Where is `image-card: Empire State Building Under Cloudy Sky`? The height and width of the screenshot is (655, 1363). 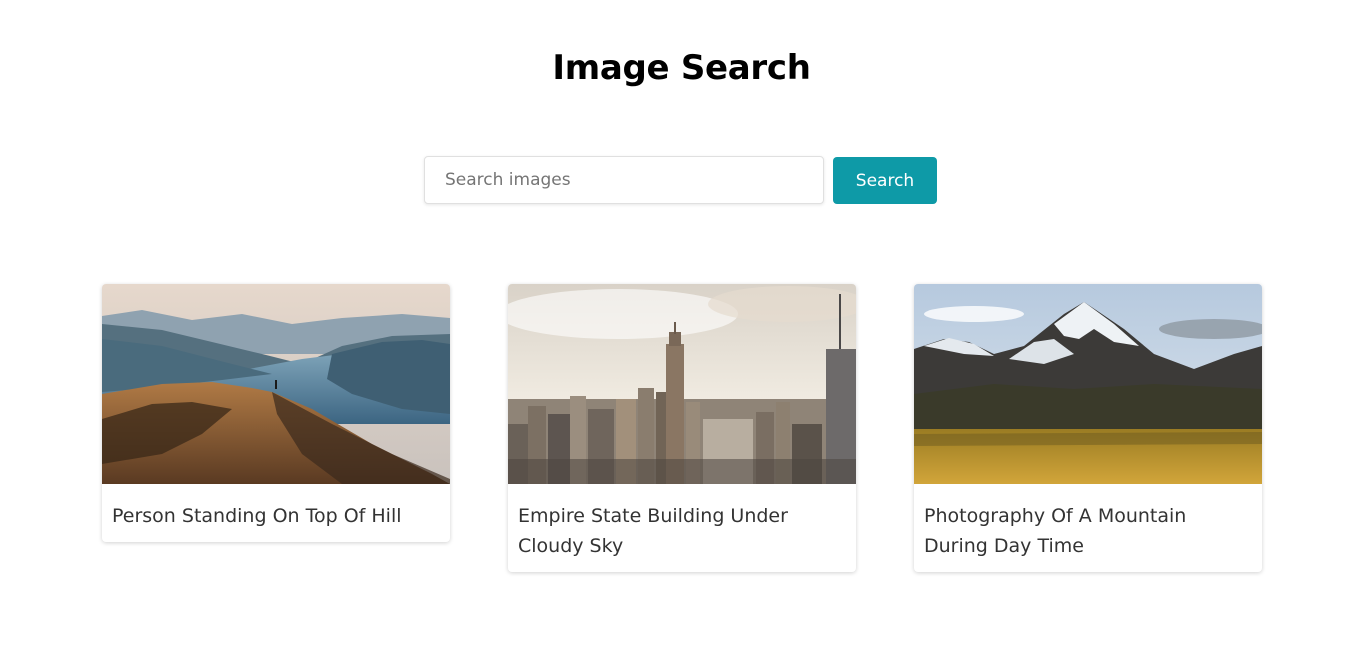
image-card: Empire State Building Under Cloudy Sky is located at coordinates (682, 428).